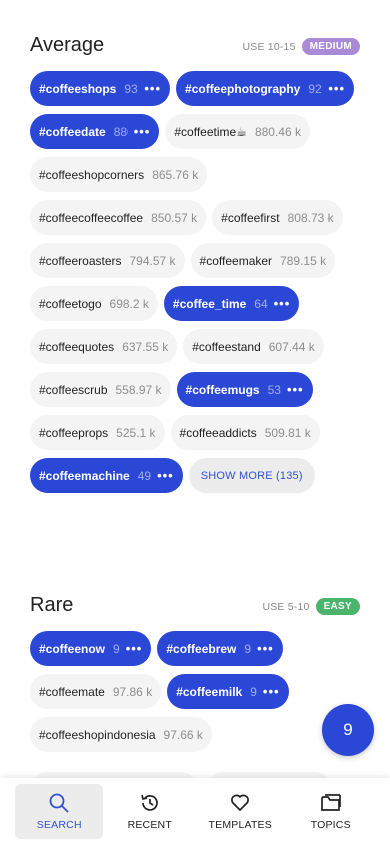  I want to click on hashtag-chip: #coffeestand 607.44 k, so click(253, 346).